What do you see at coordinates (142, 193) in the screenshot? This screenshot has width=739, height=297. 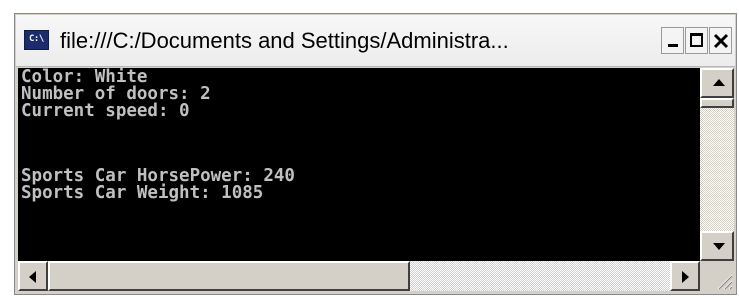 I see `console-line: Sports Car Weight: 1085` at bounding box center [142, 193].